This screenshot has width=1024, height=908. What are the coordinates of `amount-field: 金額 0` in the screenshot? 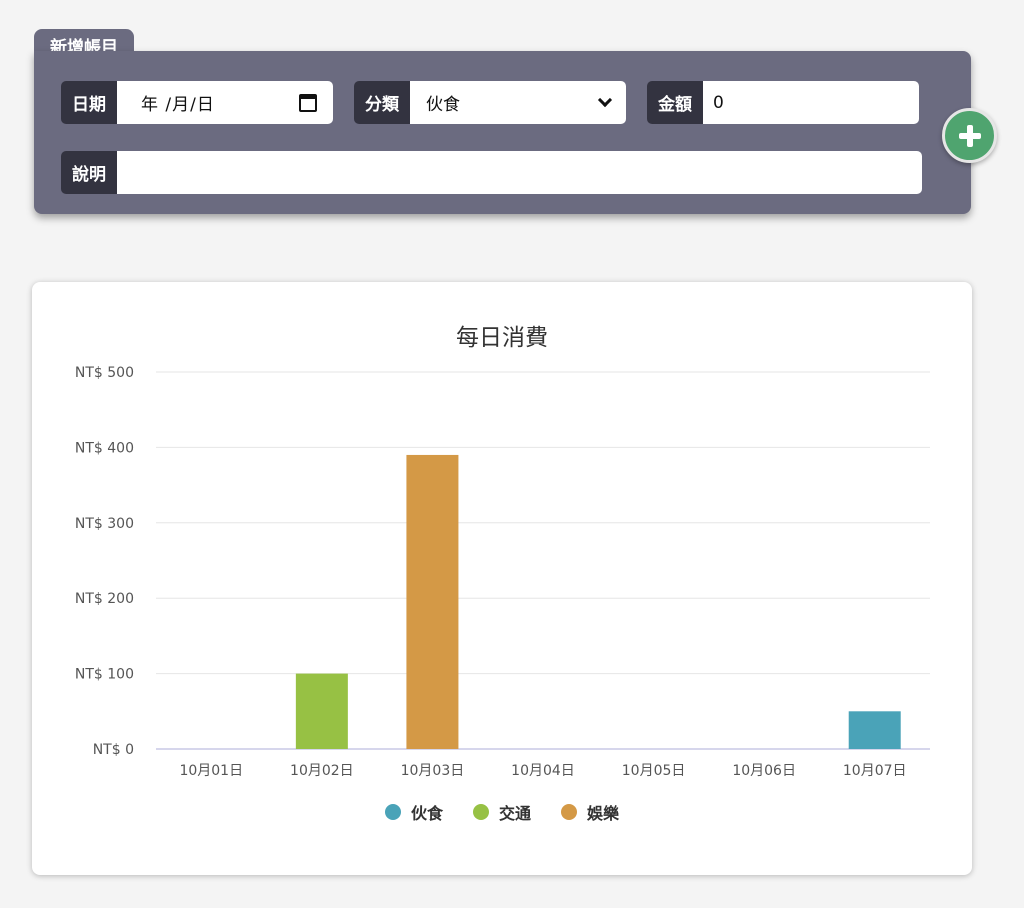 It's located at (783, 102).